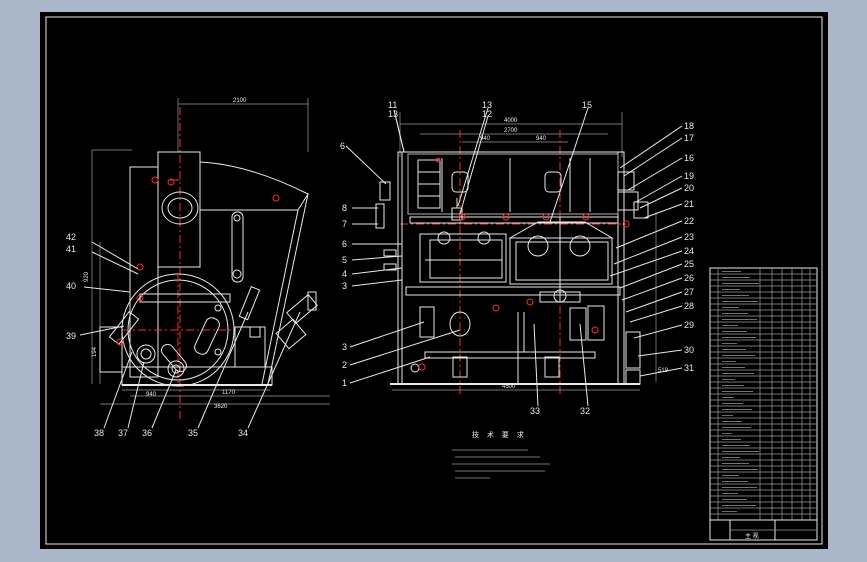 The height and width of the screenshot is (562, 867). I want to click on callout-42: 42, so click(71, 237).